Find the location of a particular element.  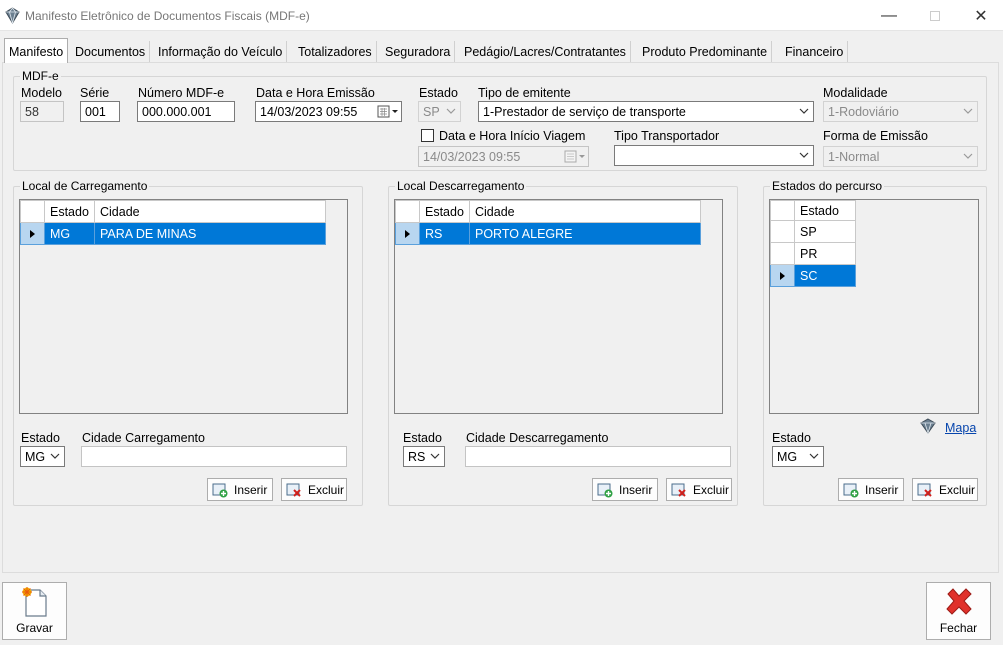

maximize-icon is located at coordinates (935, 15).